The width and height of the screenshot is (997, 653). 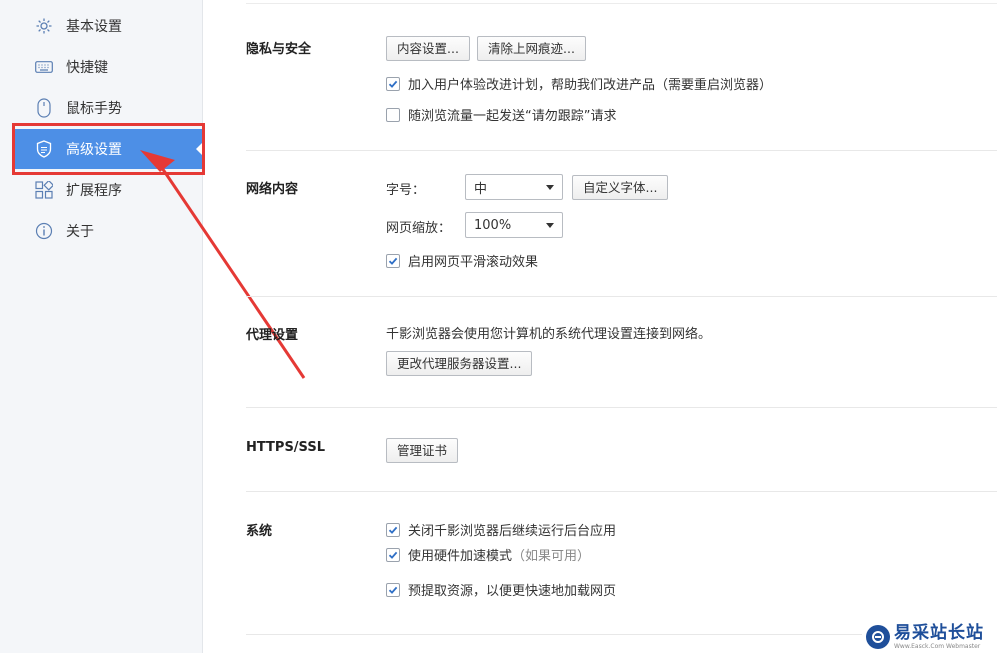 I want to click on site-watermark: 易采站长站 Www.Easck.Com Webmaster, so click(x=929, y=636).